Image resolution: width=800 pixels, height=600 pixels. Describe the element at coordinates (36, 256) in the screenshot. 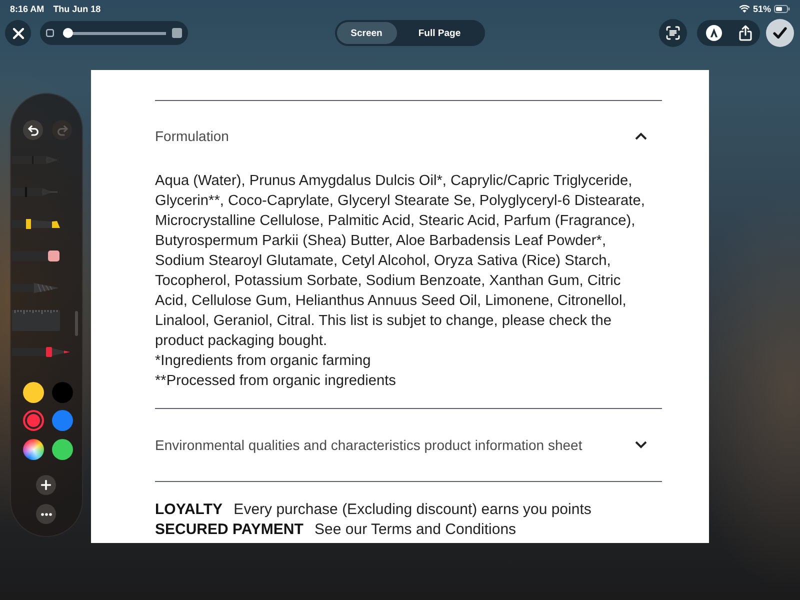

I see `eraser-icon` at that location.